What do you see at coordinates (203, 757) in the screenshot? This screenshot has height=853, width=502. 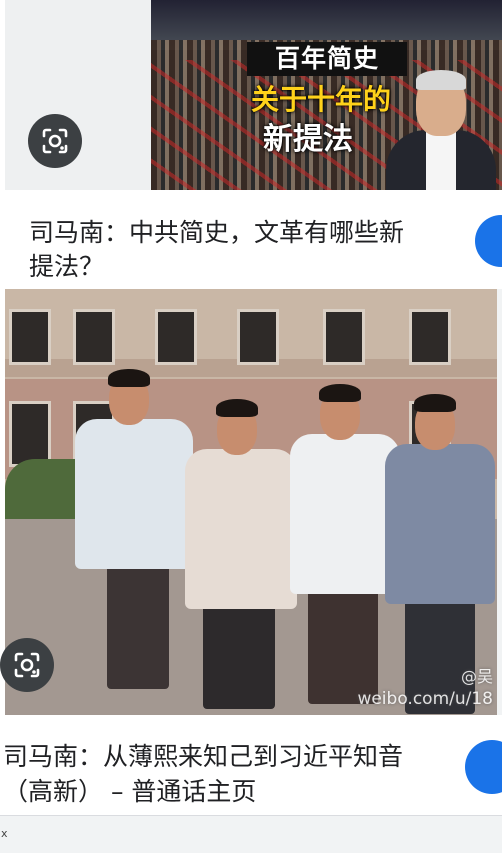 I see `result-2-title-line-1: 司马南：从薄熙来知己到习近平知音` at bounding box center [203, 757].